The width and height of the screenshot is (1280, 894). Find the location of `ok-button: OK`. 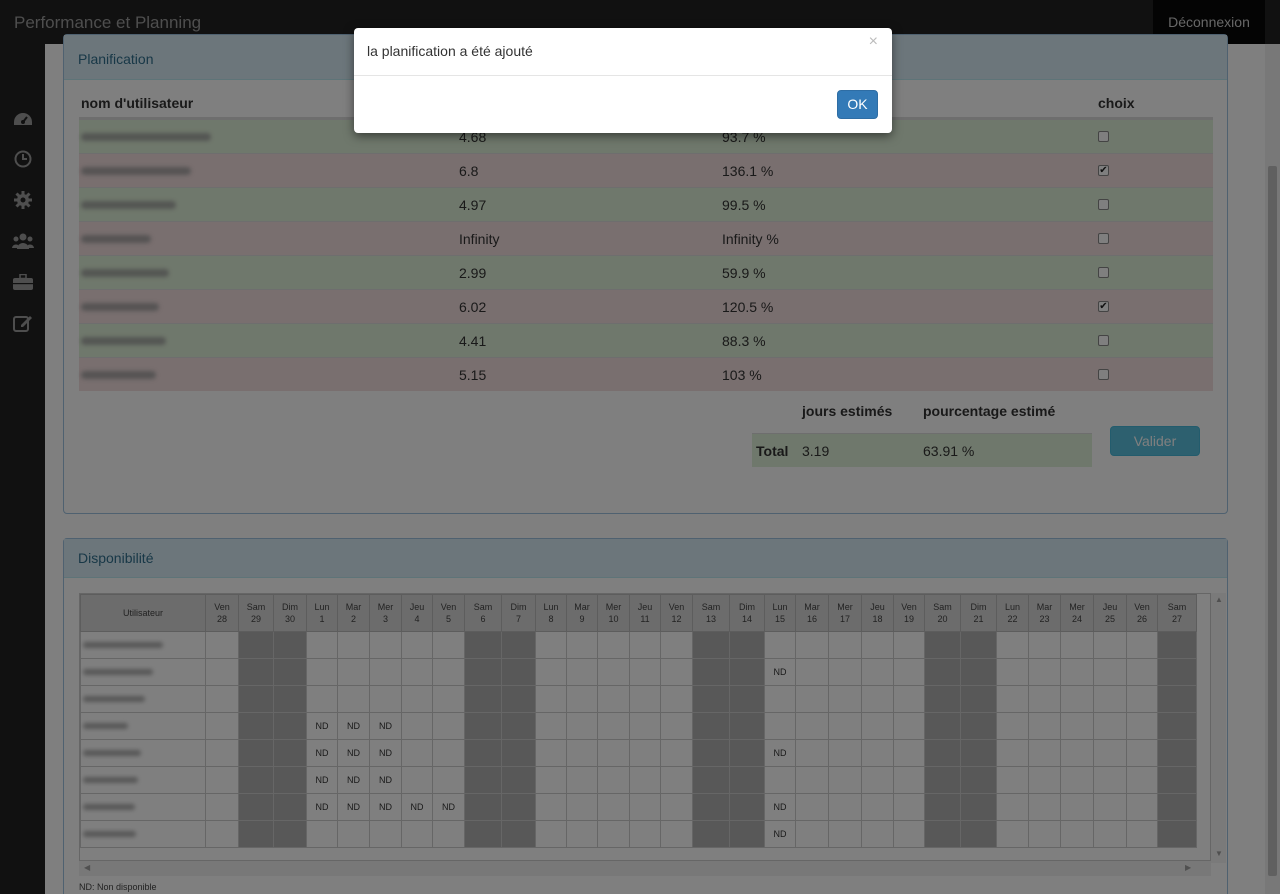

ok-button: OK is located at coordinates (857, 104).